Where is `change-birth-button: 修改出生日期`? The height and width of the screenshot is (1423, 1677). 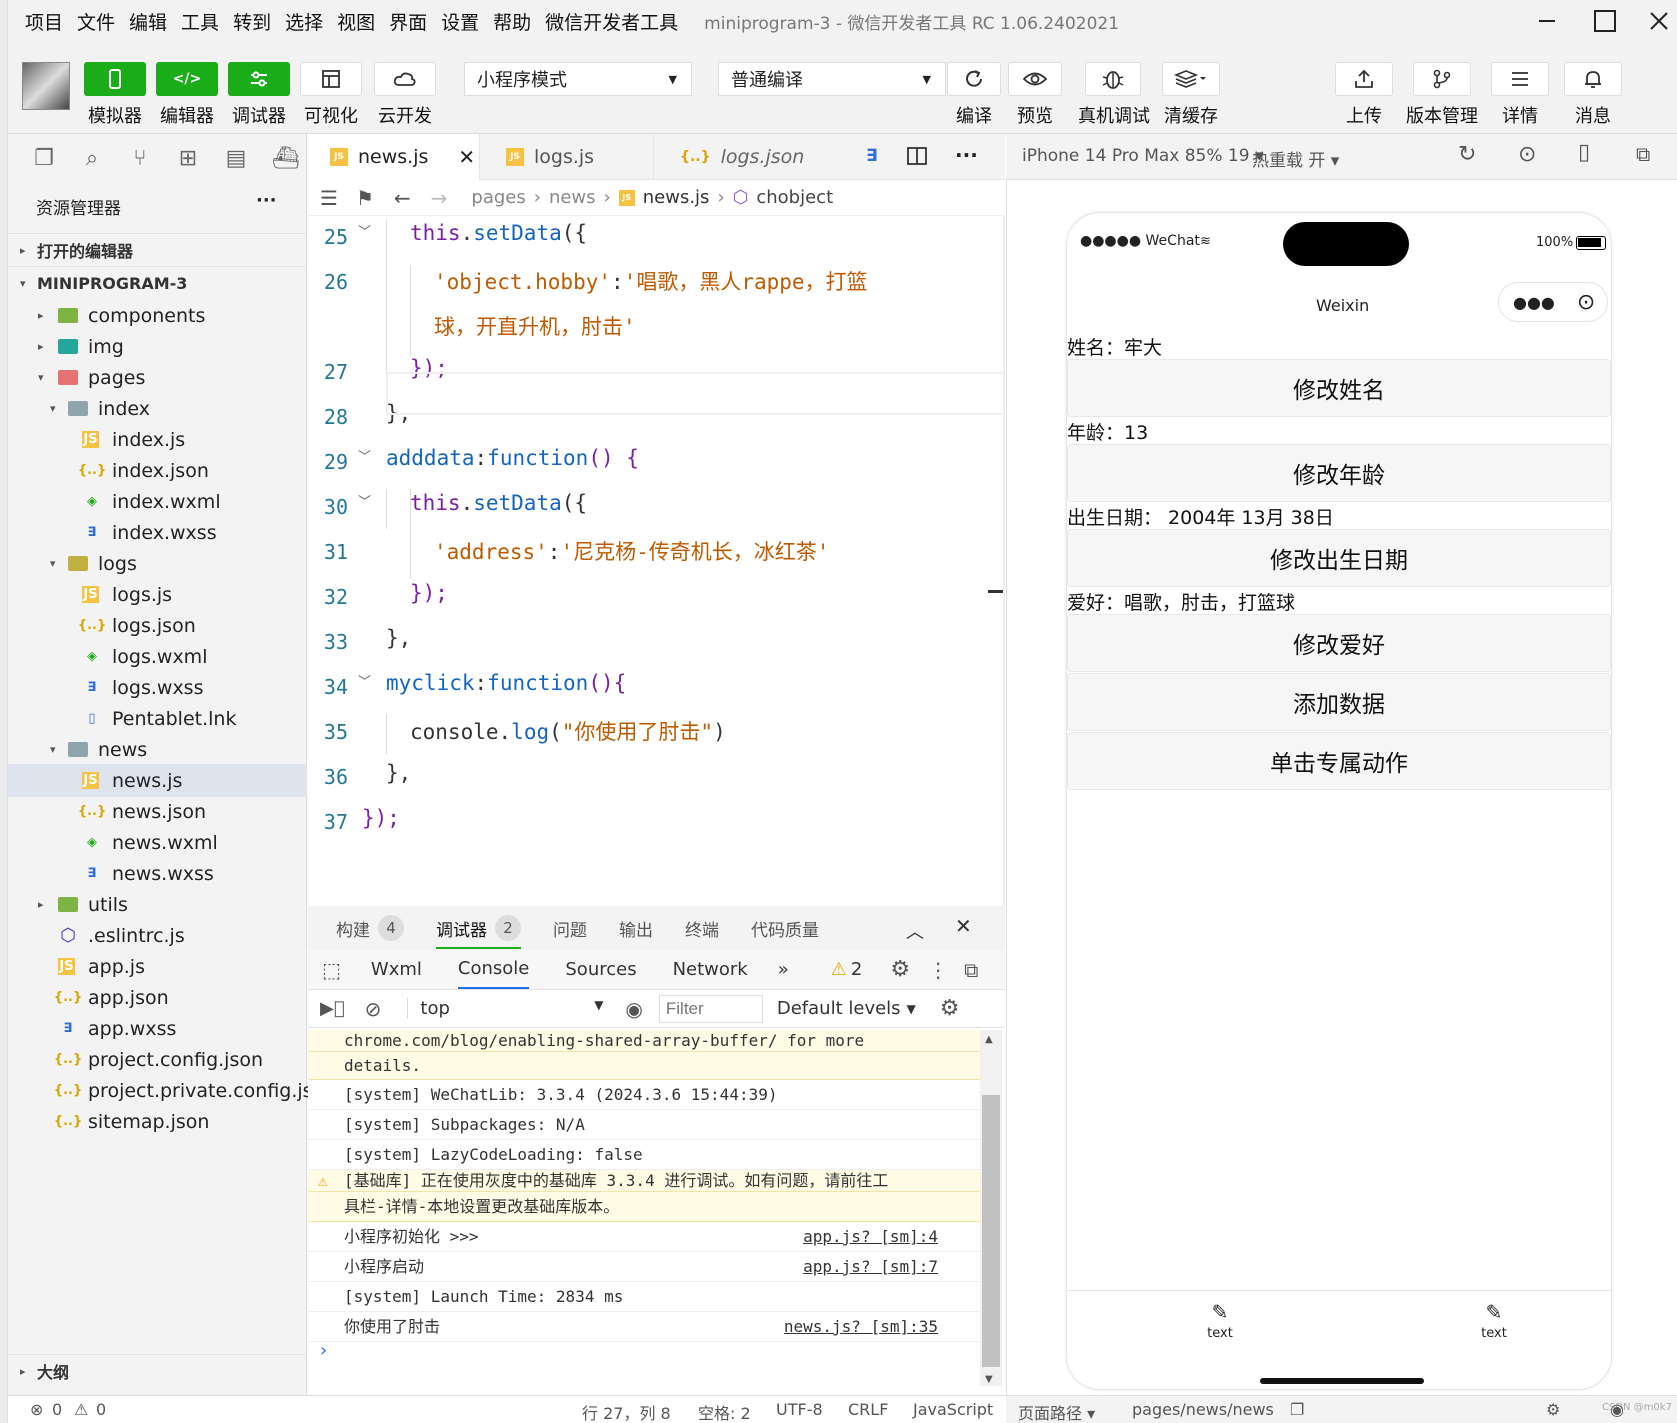
change-birth-button: 修改出生日期 is located at coordinates (1339, 558).